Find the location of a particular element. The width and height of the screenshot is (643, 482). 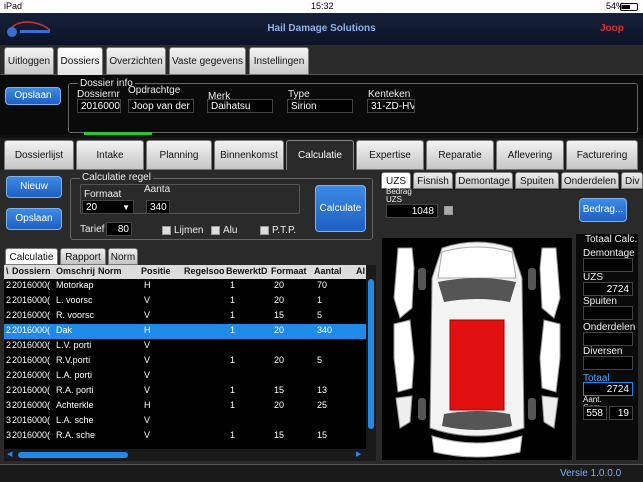

uzs-checkbox is located at coordinates (448, 210).